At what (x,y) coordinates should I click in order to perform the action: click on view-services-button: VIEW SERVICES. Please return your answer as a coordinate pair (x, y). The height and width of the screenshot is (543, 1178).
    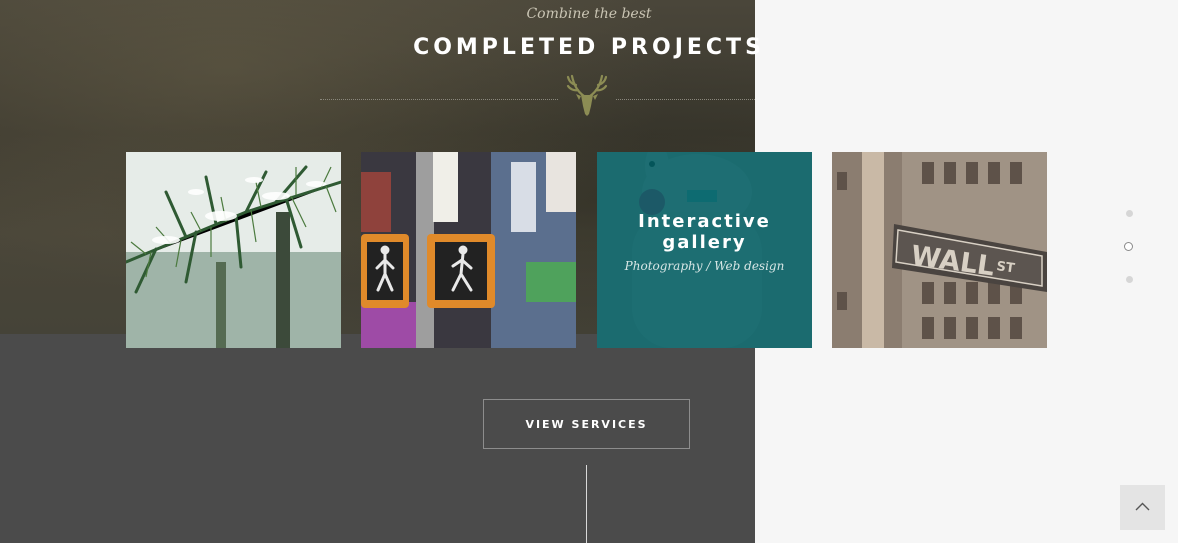
    Looking at the image, I should click on (586, 424).